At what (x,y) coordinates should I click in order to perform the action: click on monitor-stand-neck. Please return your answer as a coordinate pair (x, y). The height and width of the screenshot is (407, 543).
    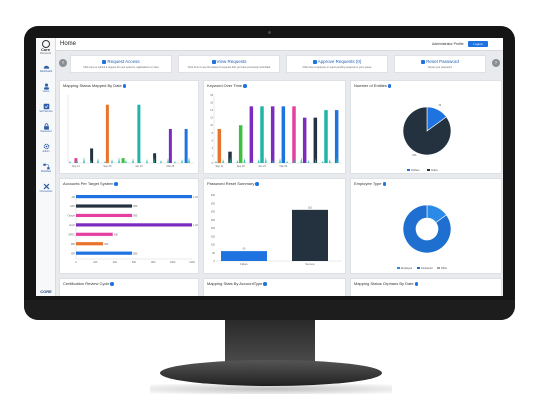
    Looking at the image, I should click on (270, 341).